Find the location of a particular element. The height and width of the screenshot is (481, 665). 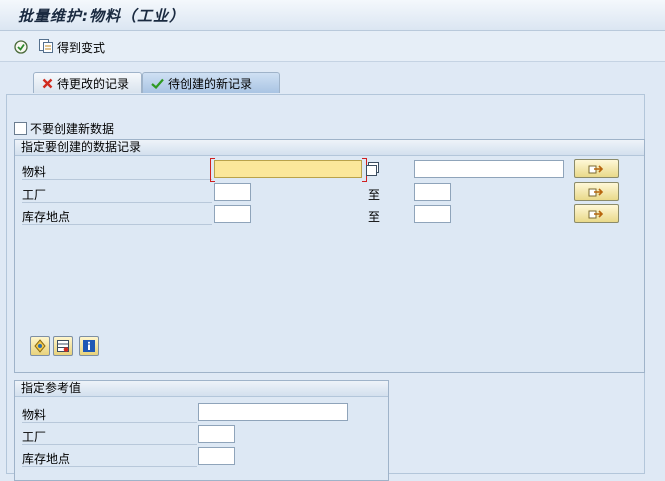

material-from-input is located at coordinates (288, 169).